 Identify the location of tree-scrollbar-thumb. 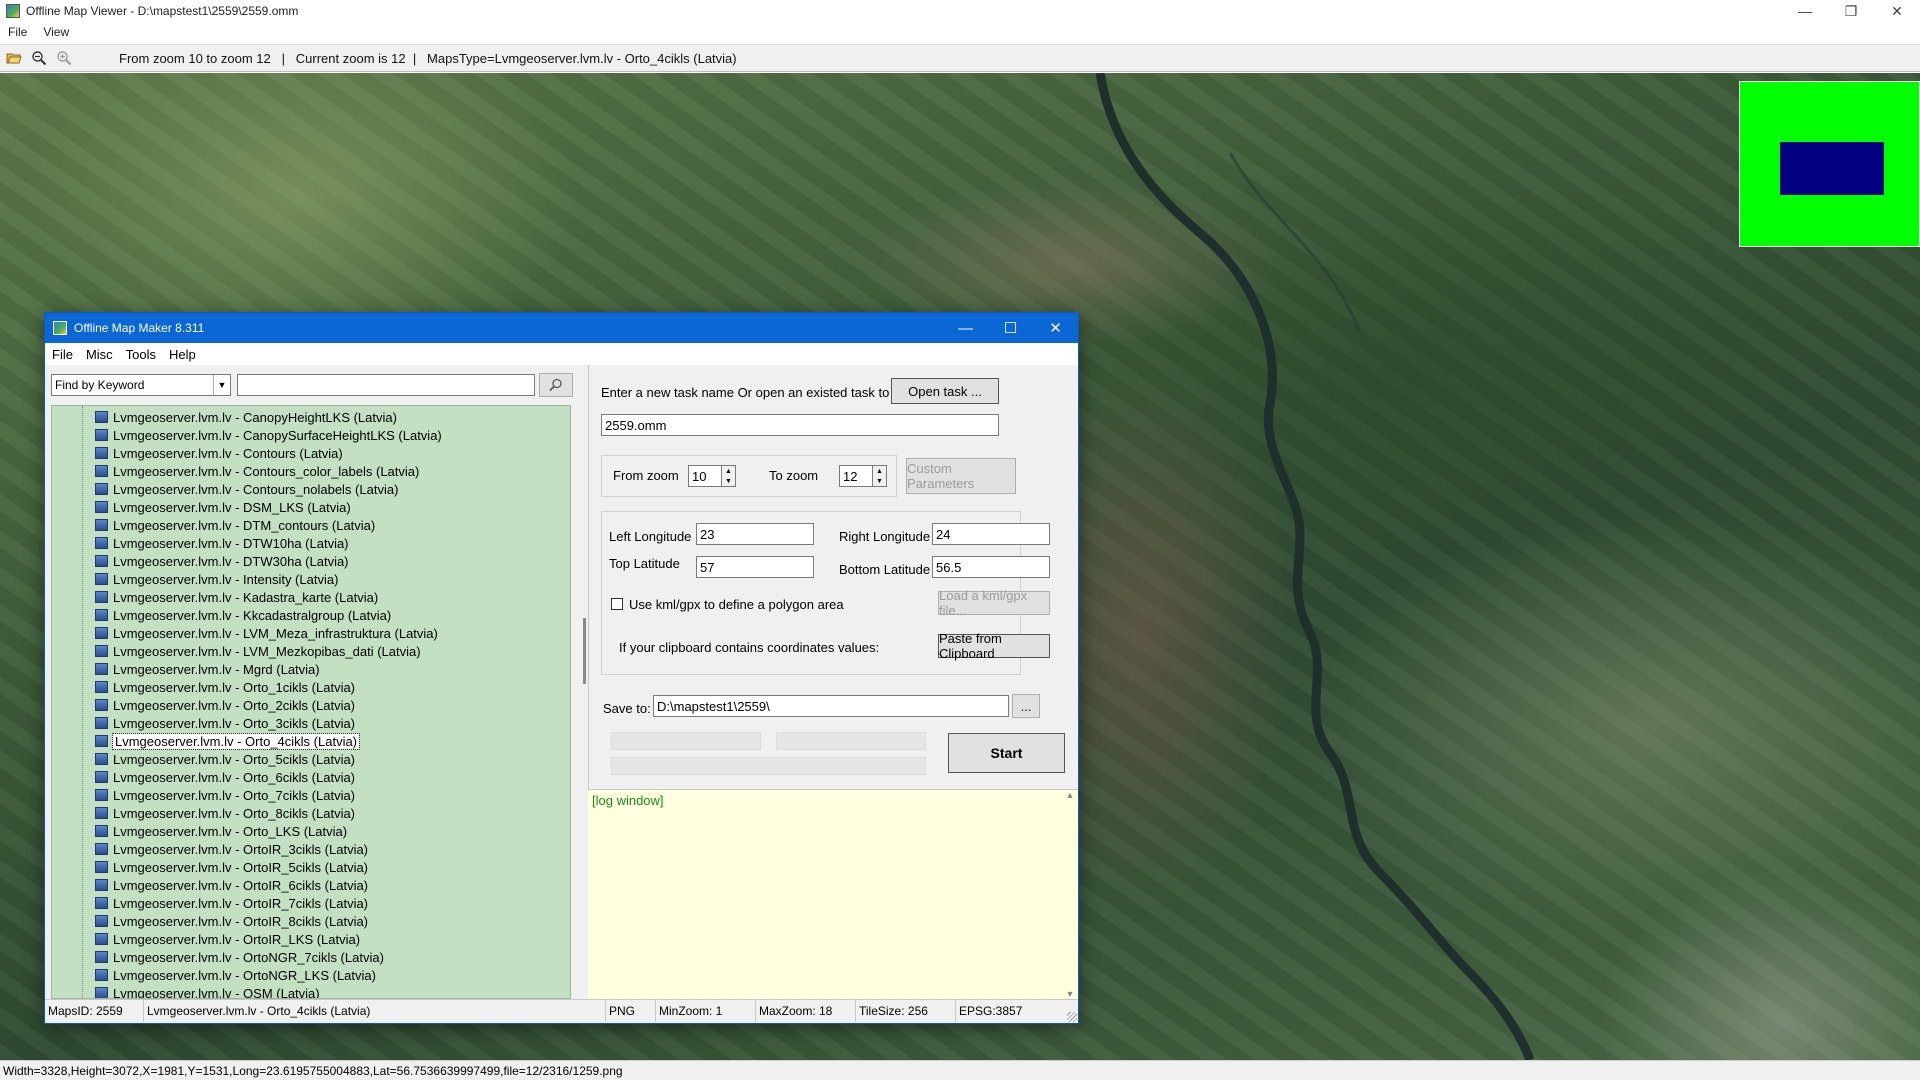
(584, 651).